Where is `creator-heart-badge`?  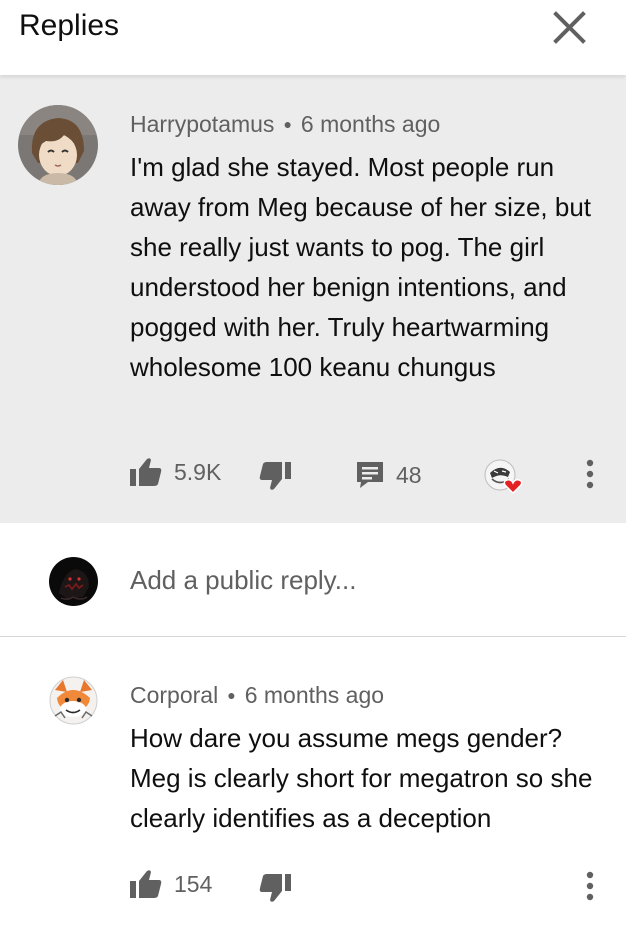
creator-heart-badge is located at coordinates (505, 480).